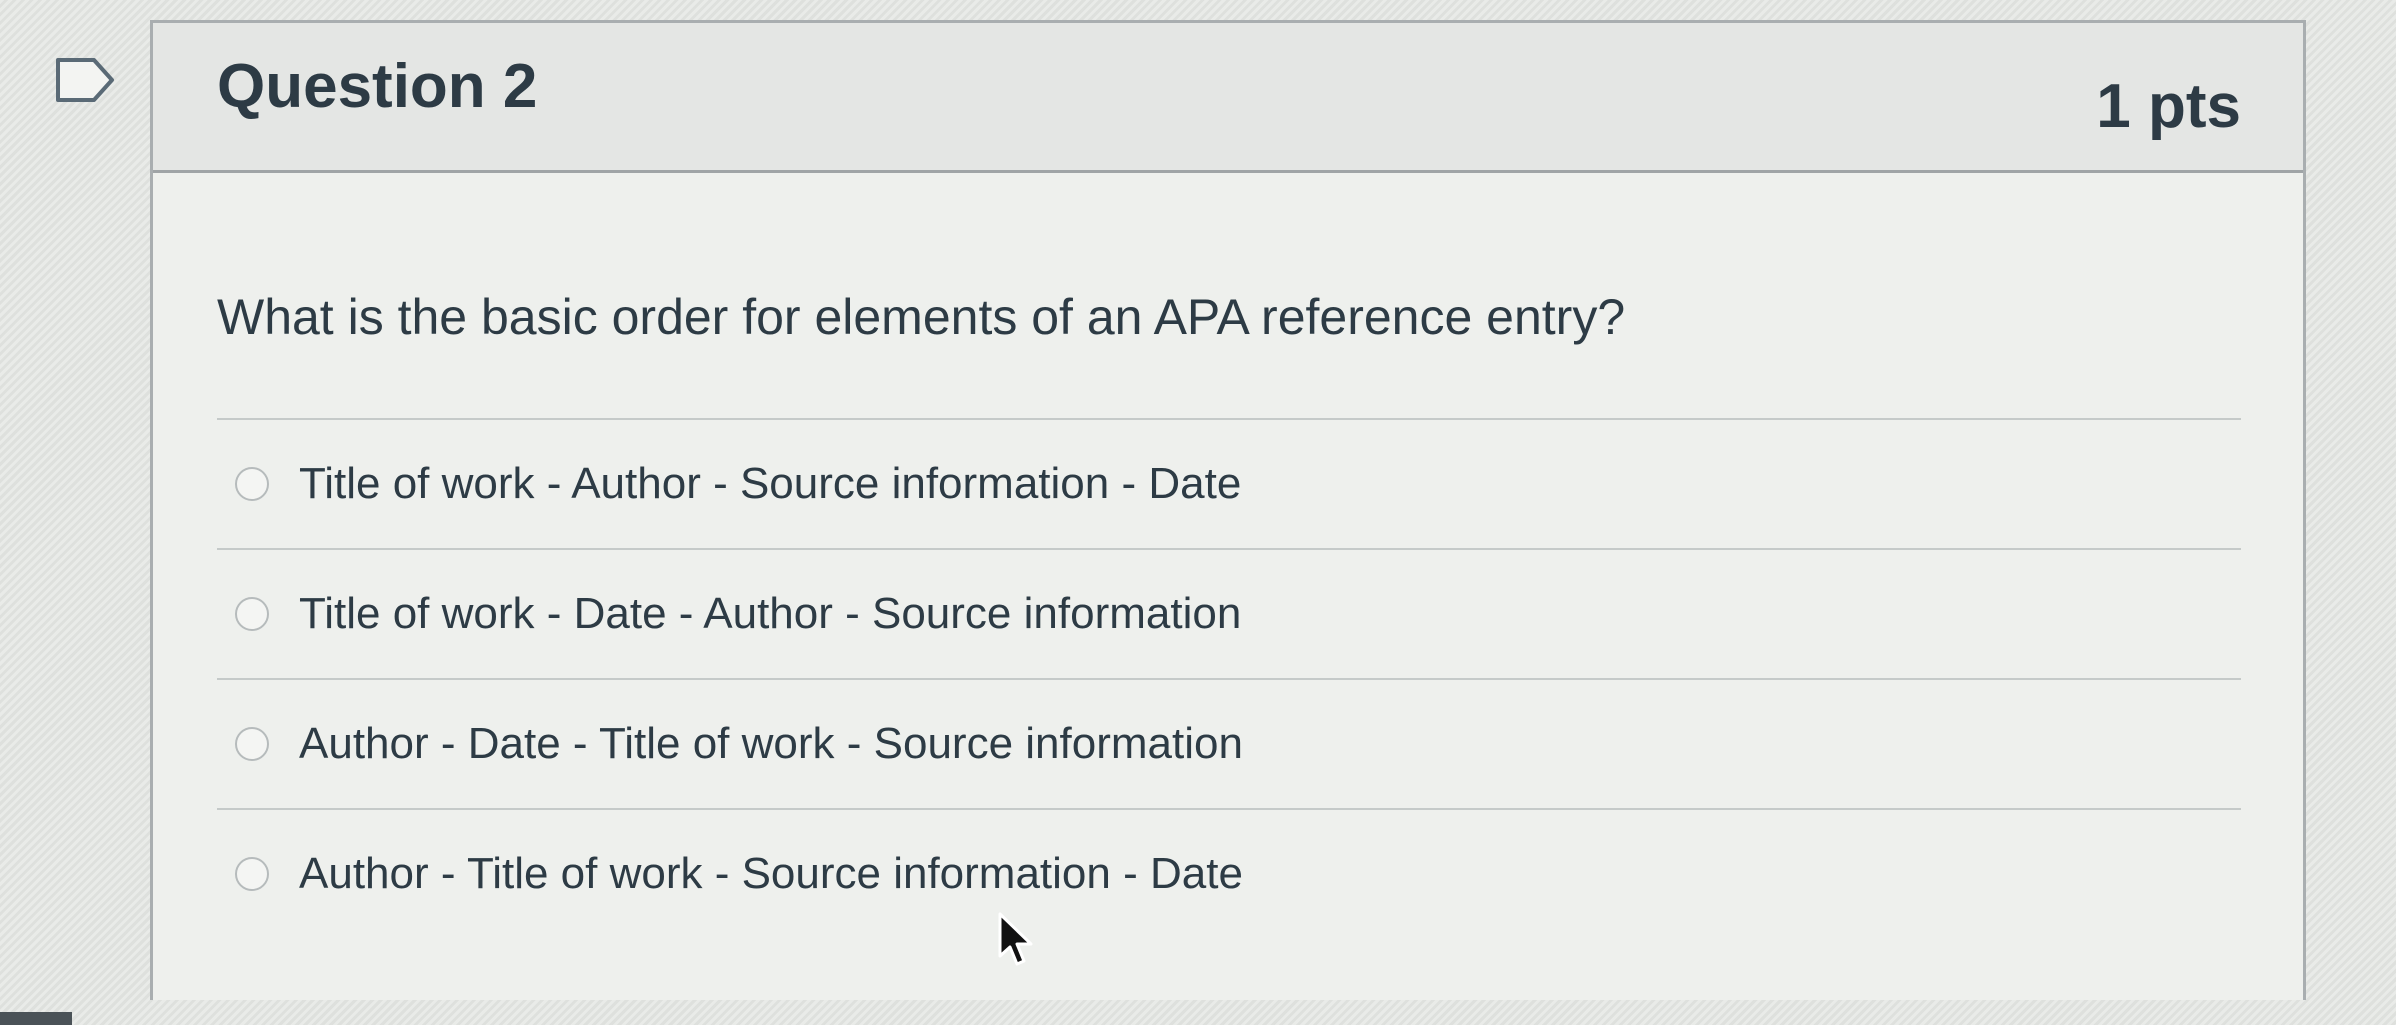 This screenshot has height=1025, width=2396. I want to click on flag-question-icon, so click(85, 80).